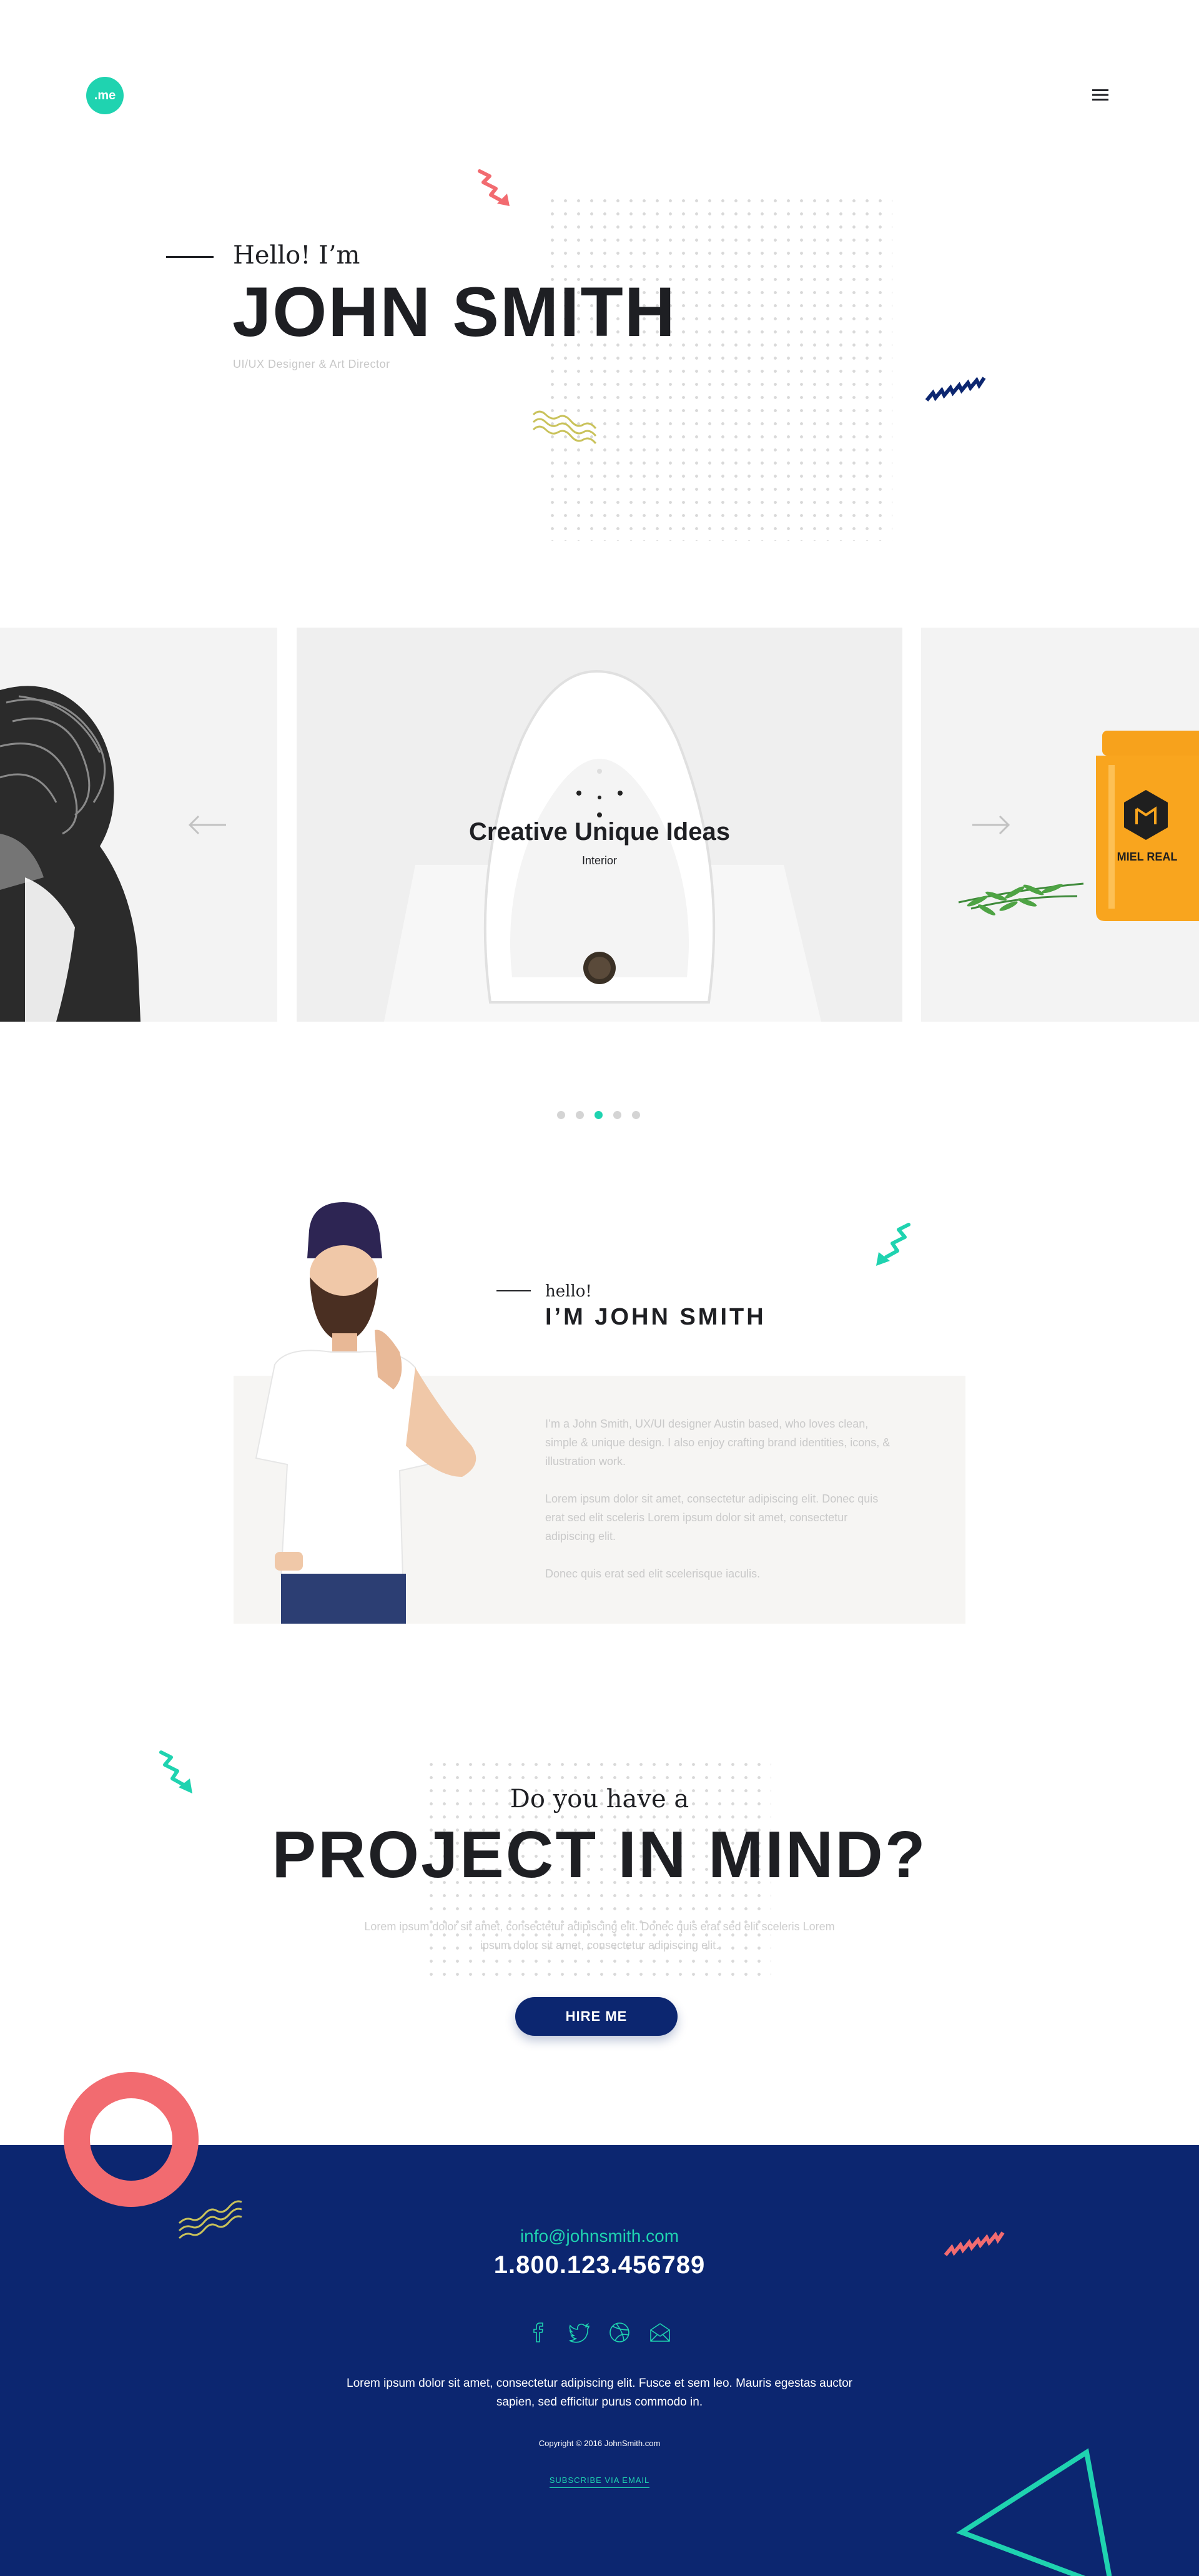  What do you see at coordinates (599, 2443) in the screenshot?
I see `copyright: Copyright © 2016 JohnSmith.com` at bounding box center [599, 2443].